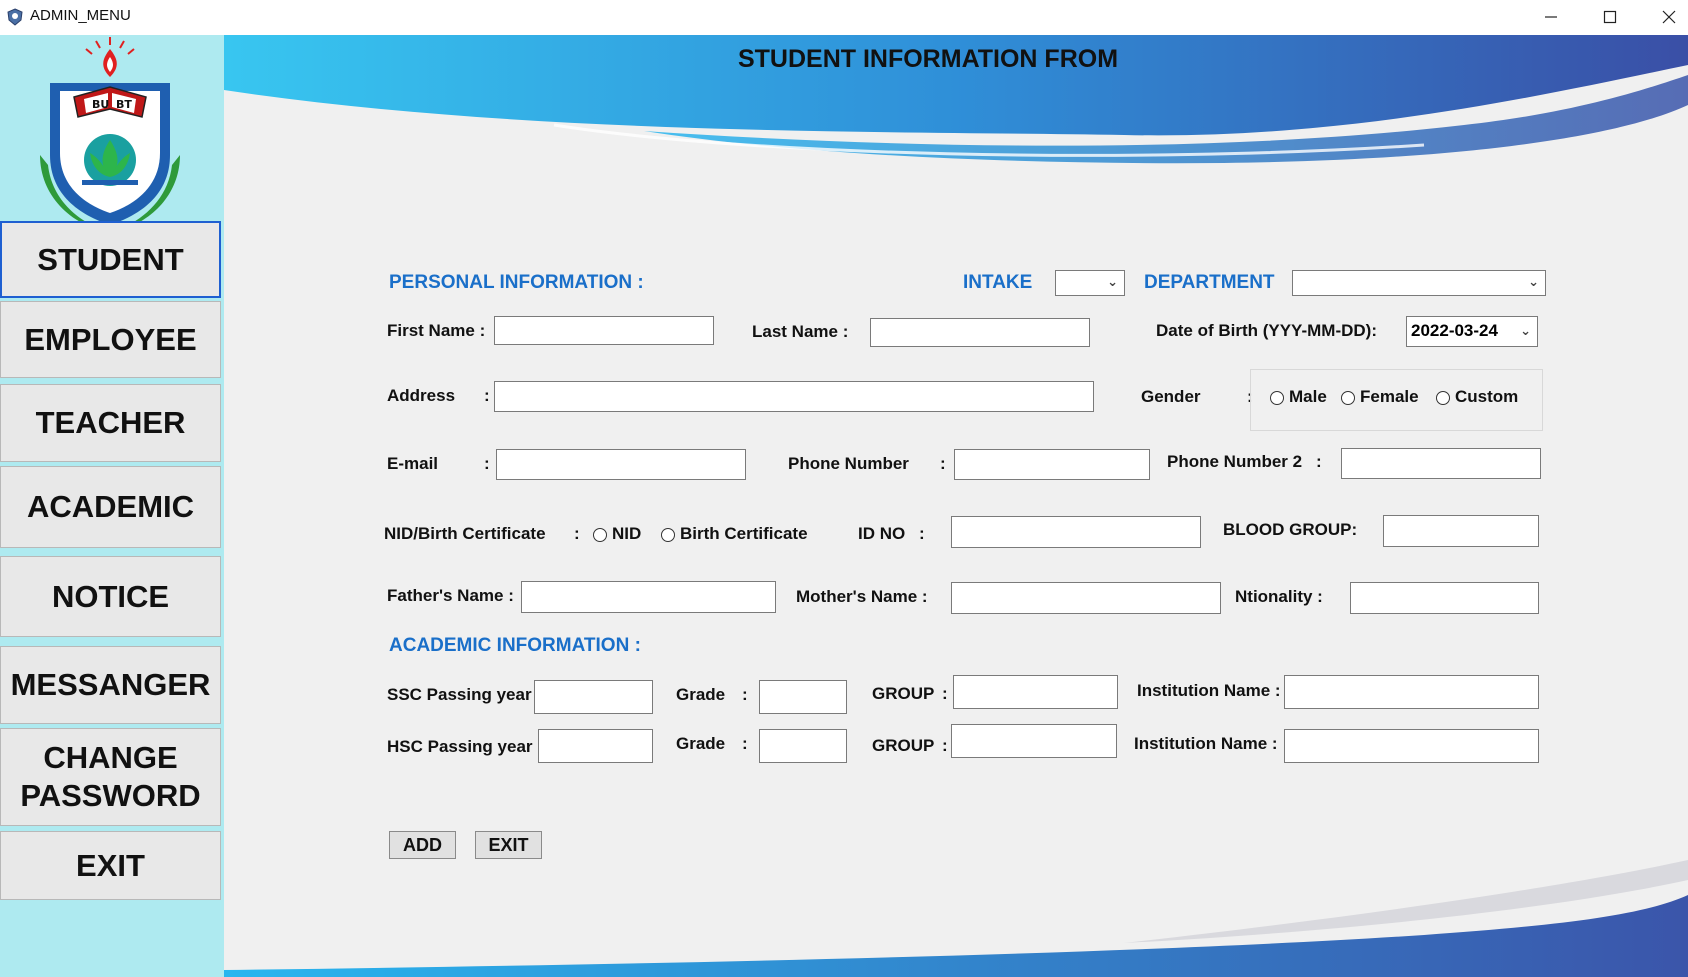 Image resolution: width=1688 pixels, height=977 pixels. I want to click on hsc-group-input, so click(1034, 741).